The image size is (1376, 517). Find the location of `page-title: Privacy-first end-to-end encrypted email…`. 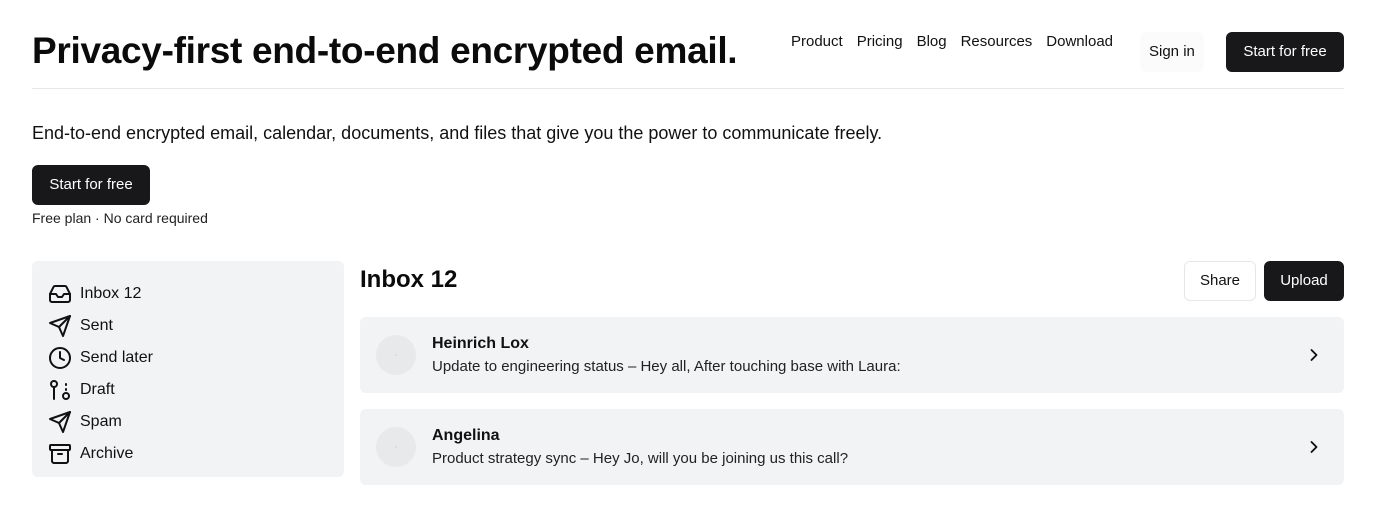

page-title: Privacy-first end-to-end encrypted email… is located at coordinates (385, 50).